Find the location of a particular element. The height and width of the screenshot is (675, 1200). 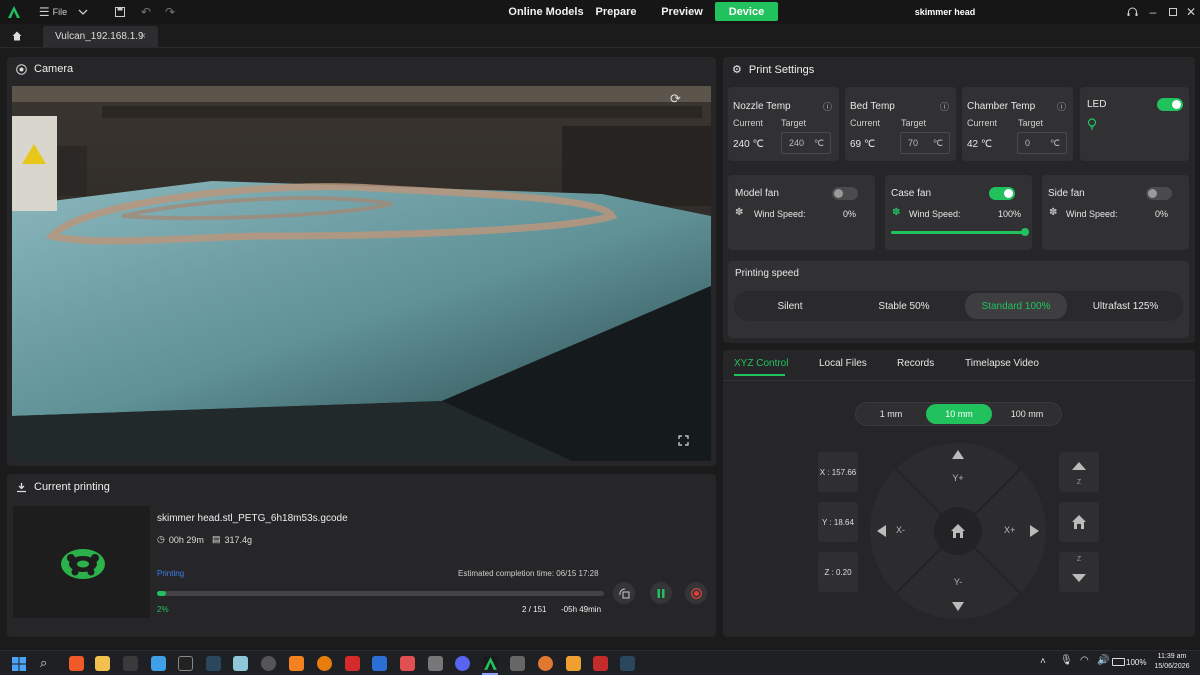

battery-icon is located at coordinates (1118, 662).